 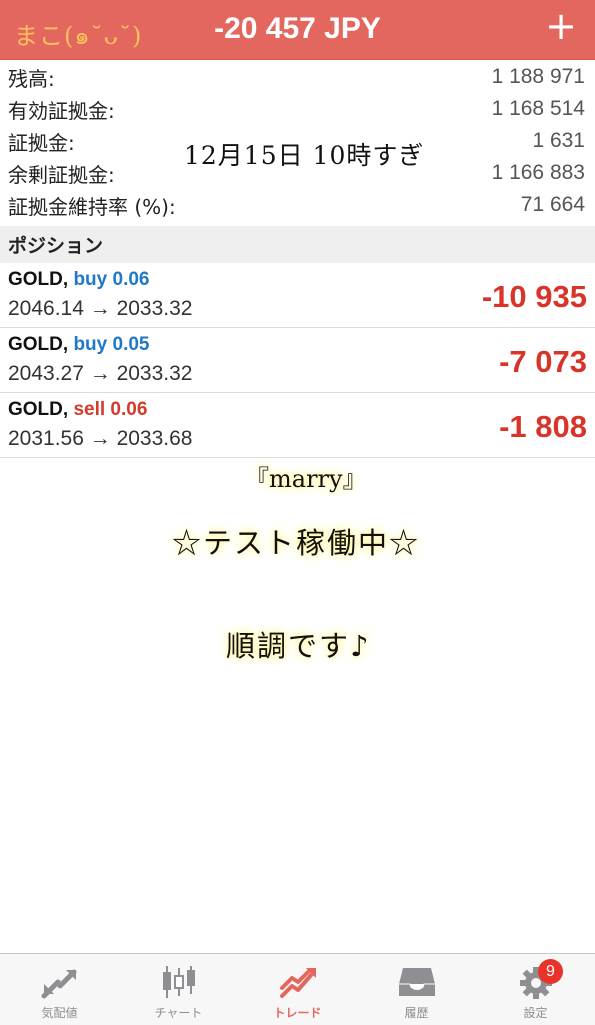 What do you see at coordinates (111, 344) in the screenshot?
I see `position-direction: buy 0.05` at bounding box center [111, 344].